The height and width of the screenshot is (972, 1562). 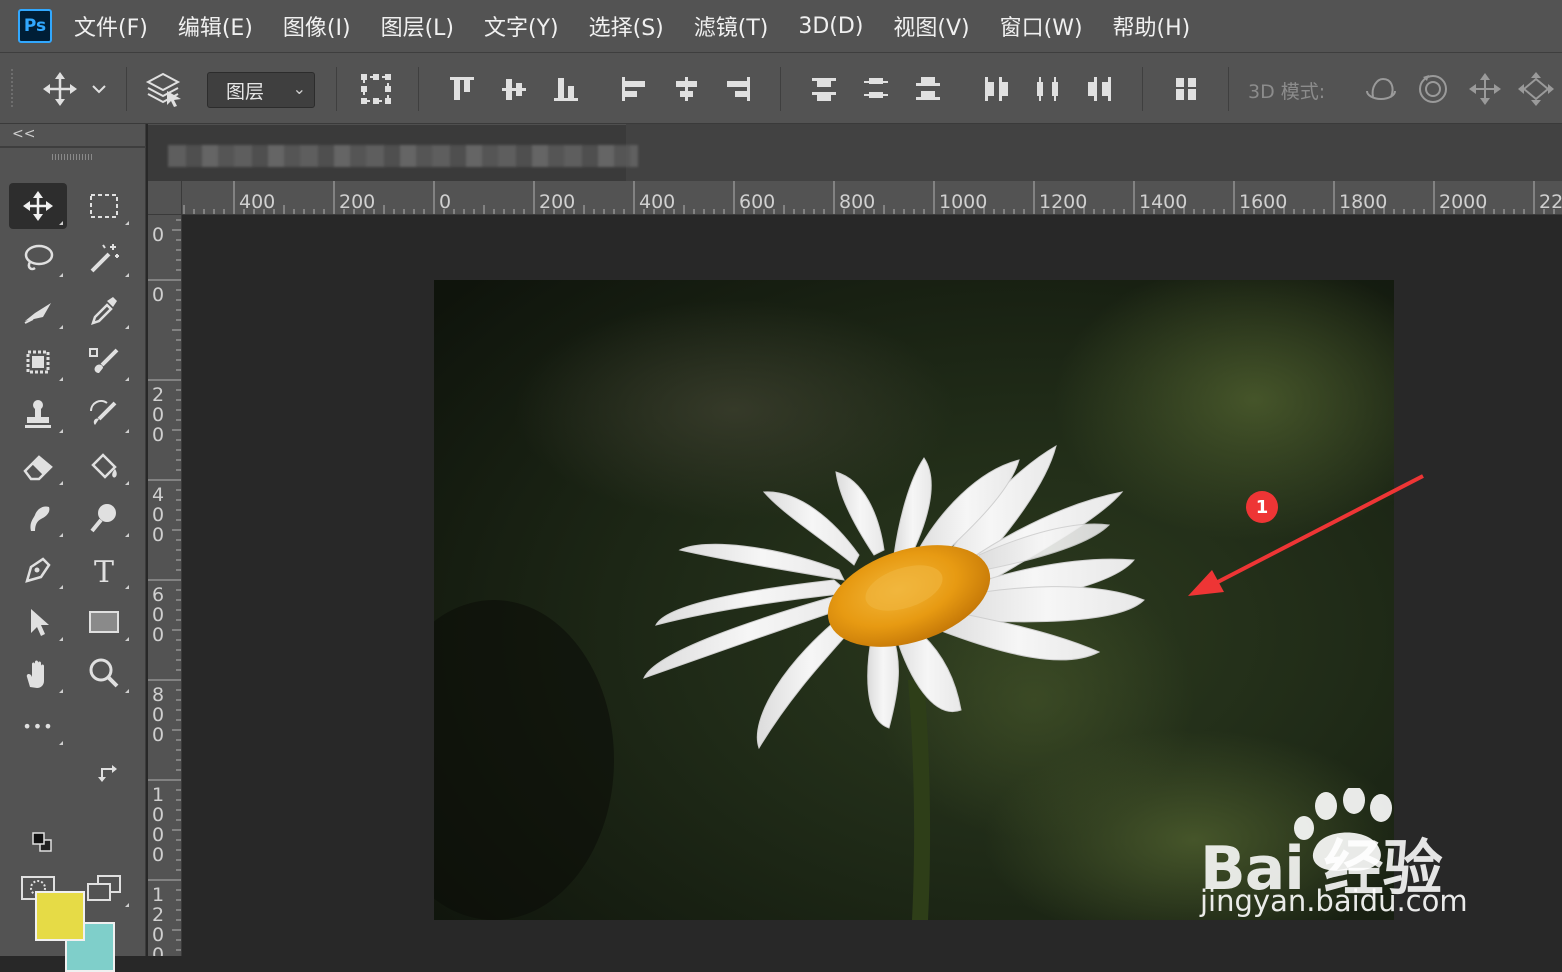 I want to click on slide-3d-icon, so click(x=1536, y=89).